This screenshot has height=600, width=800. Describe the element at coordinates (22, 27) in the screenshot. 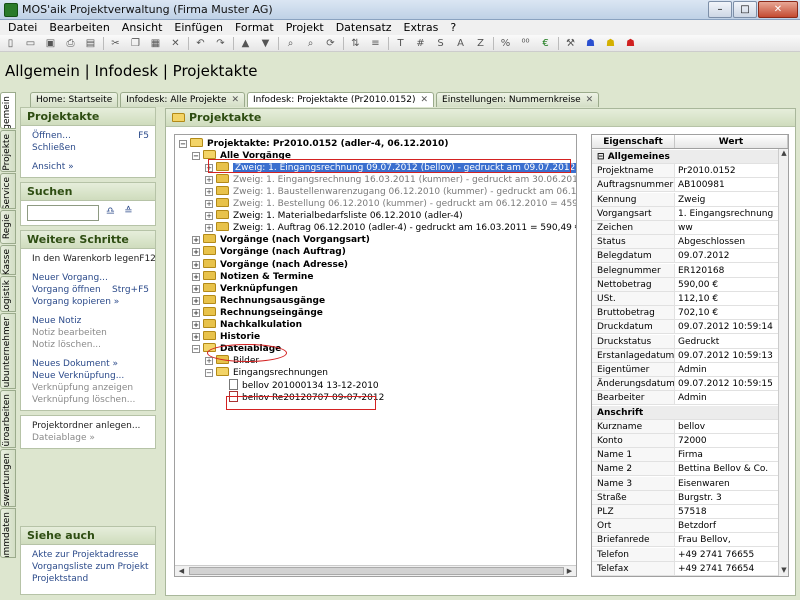

I see `menu-item-1: Datei` at that location.